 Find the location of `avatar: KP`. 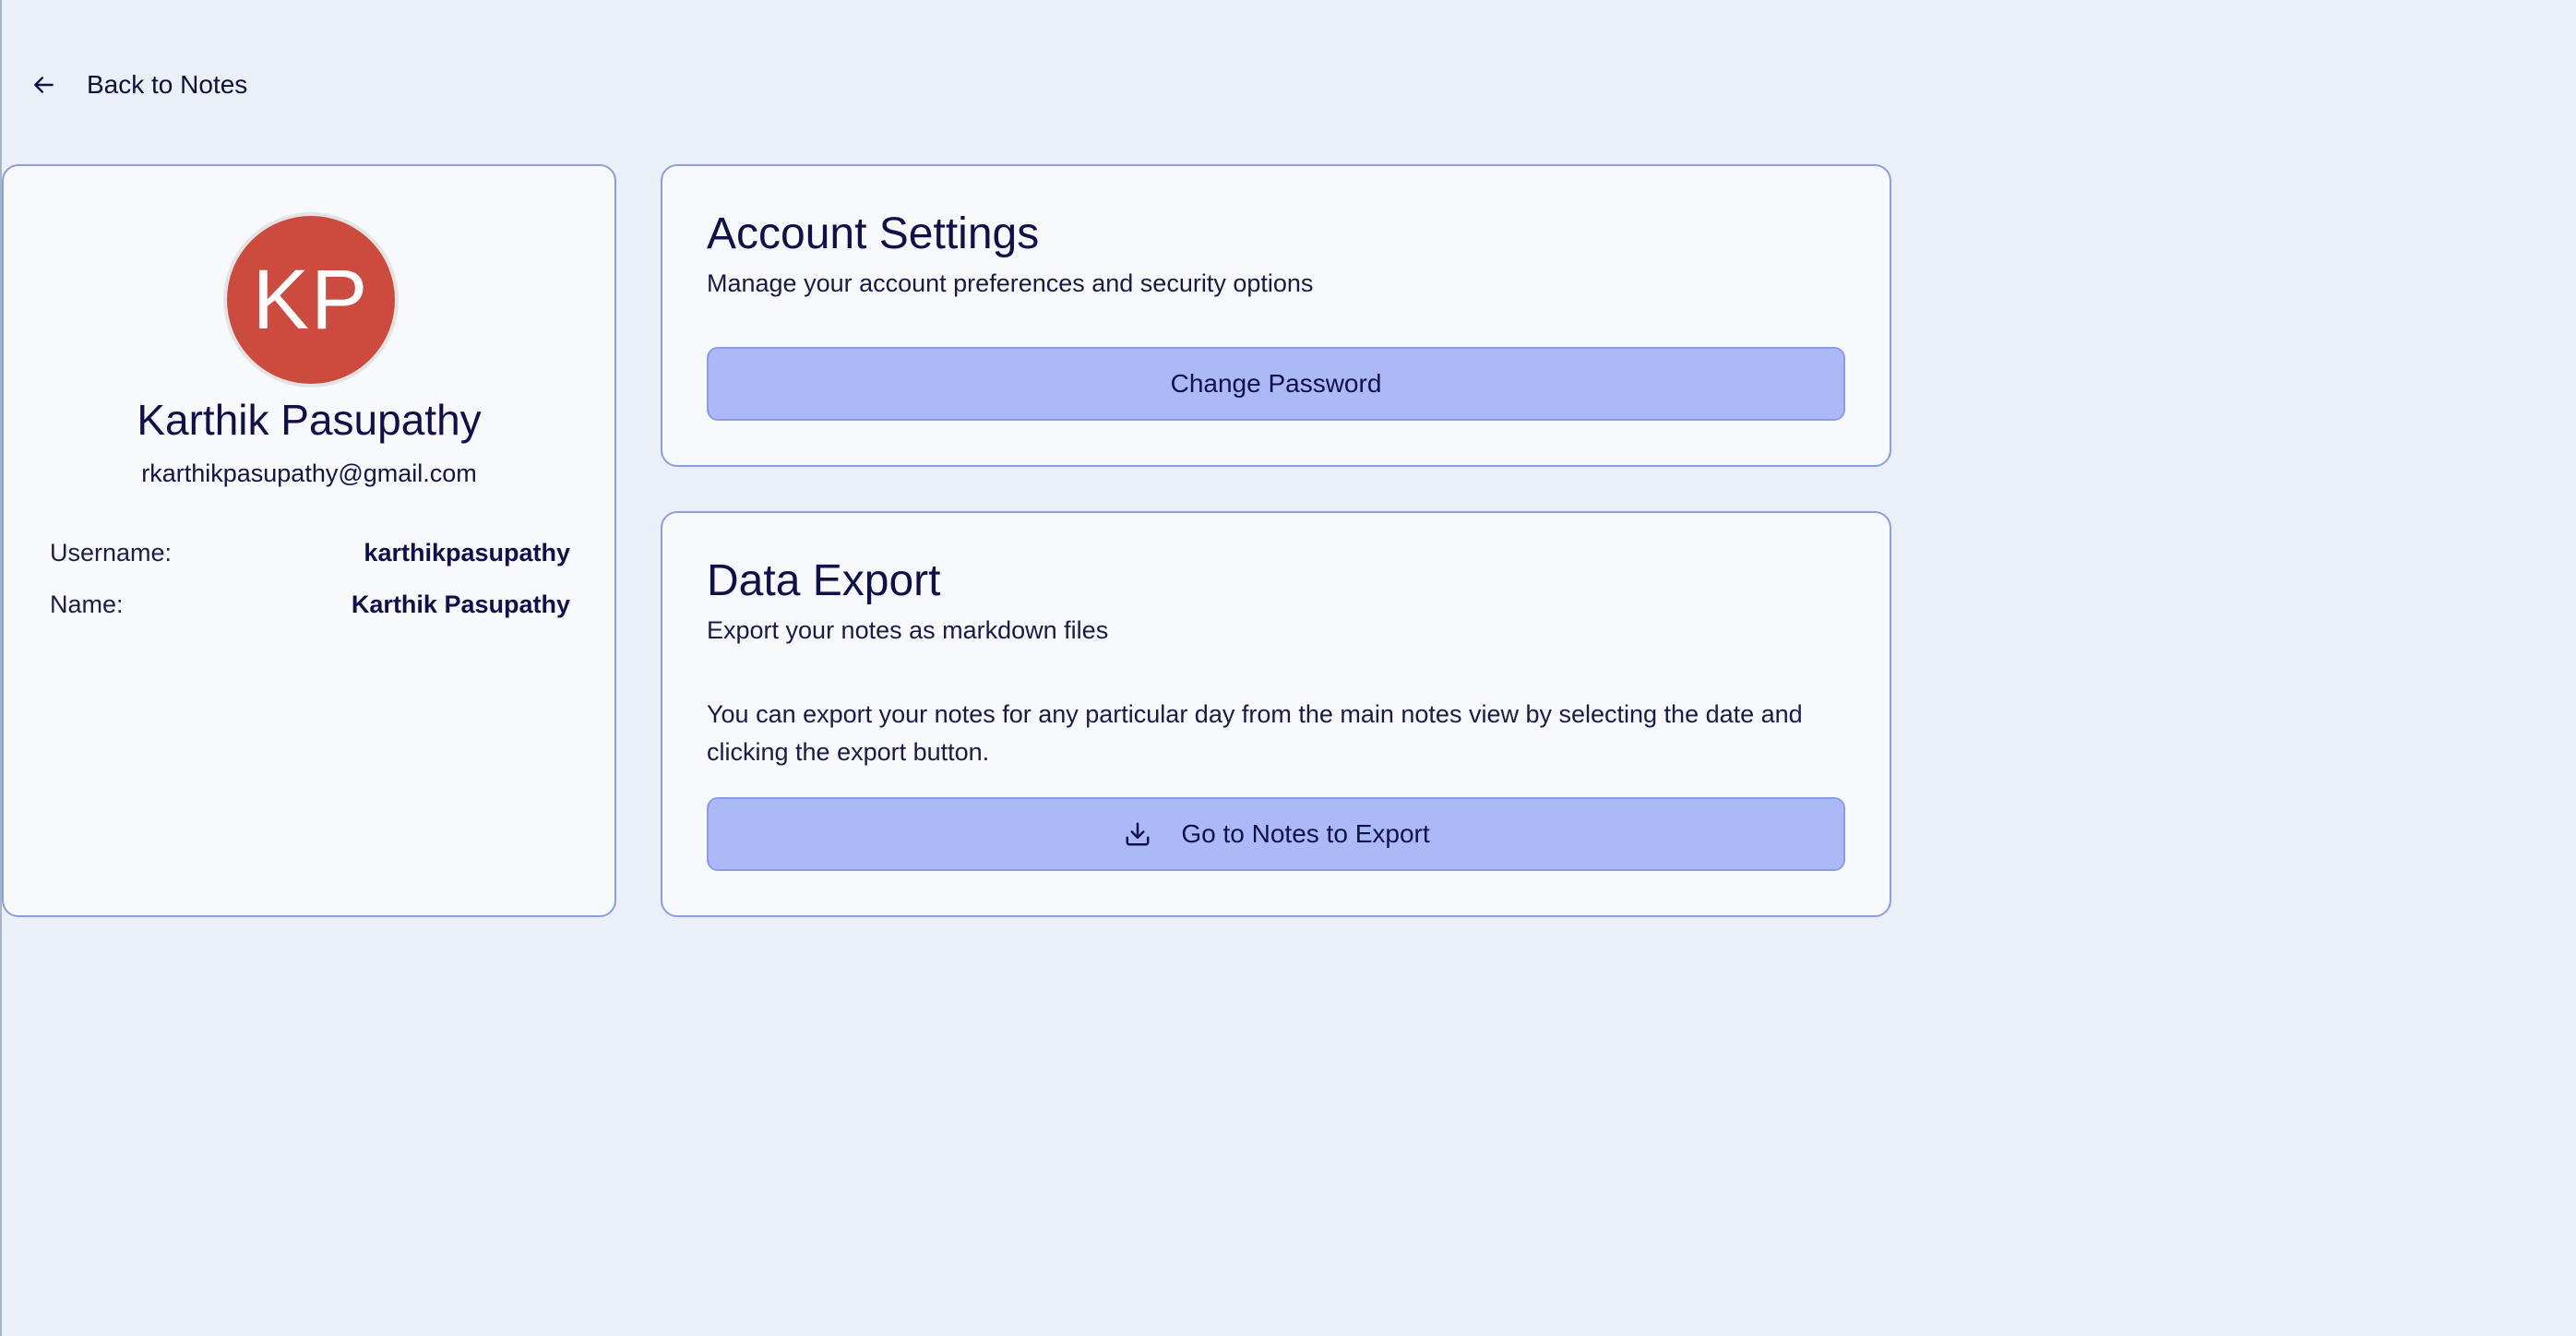

avatar: KP is located at coordinates (311, 300).